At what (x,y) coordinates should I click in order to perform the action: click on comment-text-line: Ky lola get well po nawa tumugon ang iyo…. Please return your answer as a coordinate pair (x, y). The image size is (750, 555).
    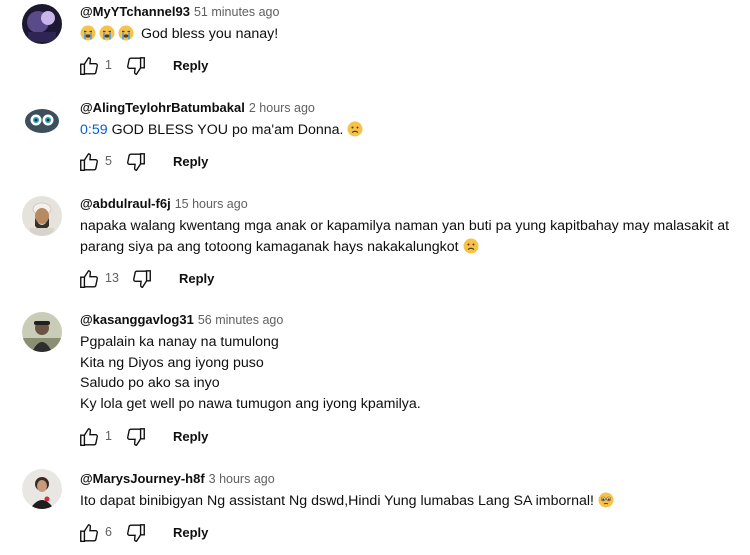
    Looking at the image, I should click on (250, 403).